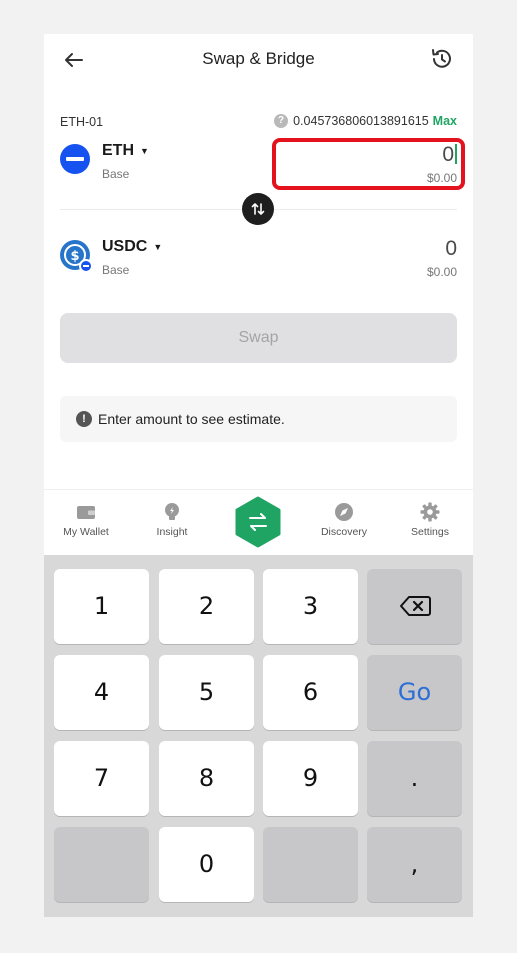 Image resolution: width=517 pixels, height=953 pixels. I want to click on key-7: 7, so click(101, 778).